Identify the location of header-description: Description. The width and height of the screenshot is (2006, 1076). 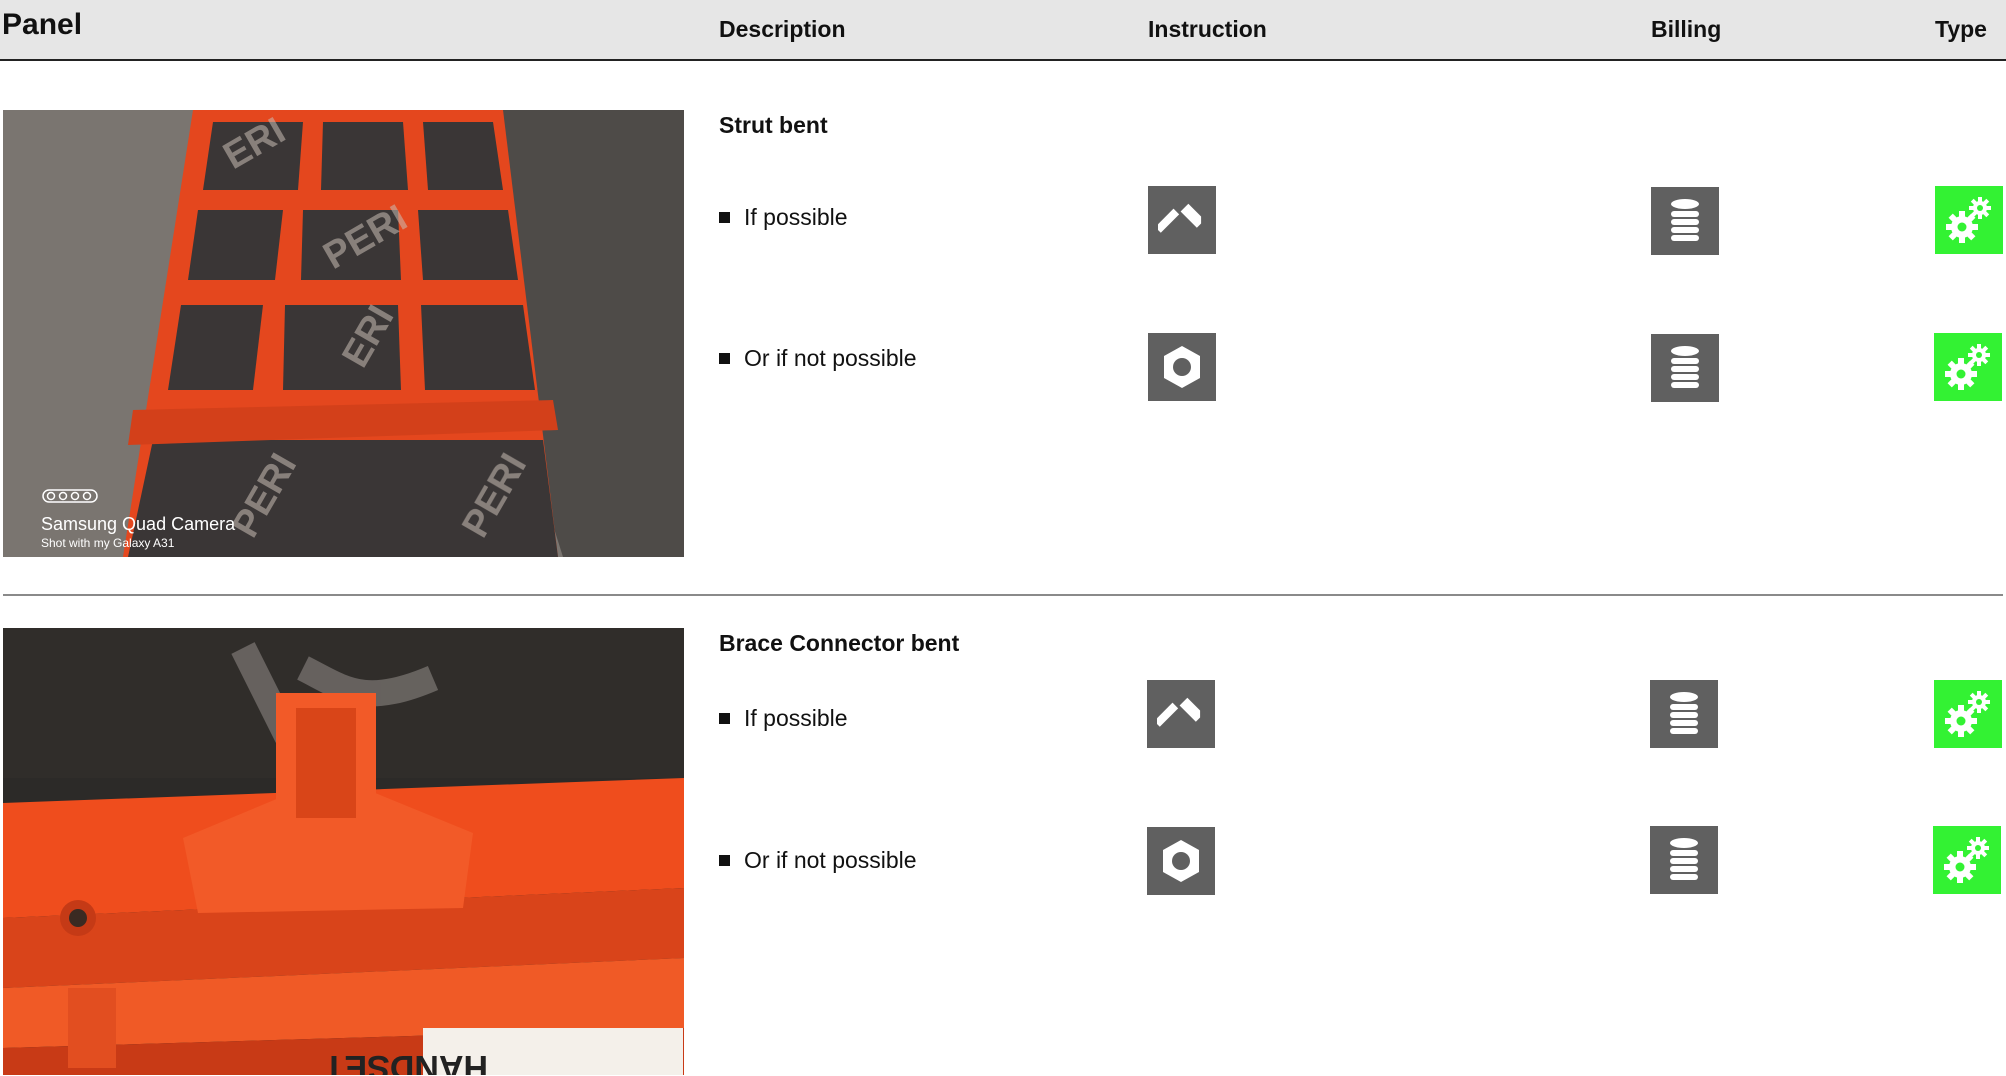
(782, 29).